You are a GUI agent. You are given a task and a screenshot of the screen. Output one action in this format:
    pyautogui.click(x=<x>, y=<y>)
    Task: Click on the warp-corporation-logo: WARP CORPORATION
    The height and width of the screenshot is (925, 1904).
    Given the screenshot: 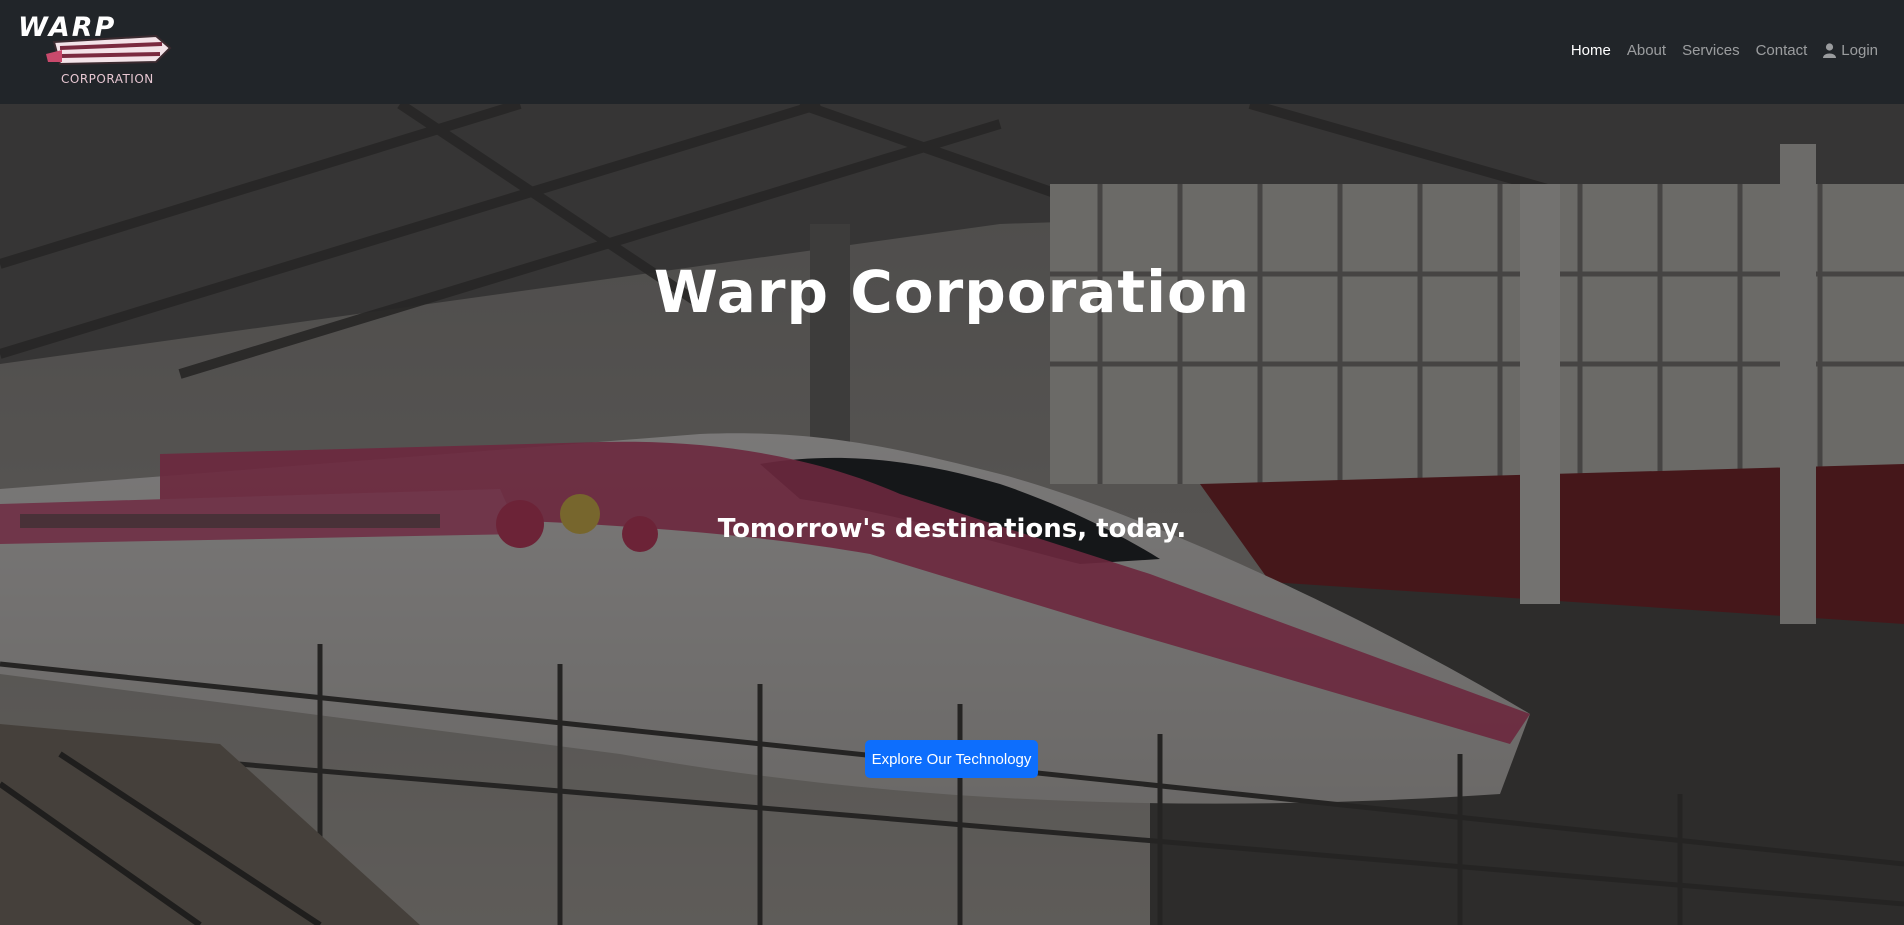 What is the action you would take?
    pyautogui.click(x=94, y=52)
    